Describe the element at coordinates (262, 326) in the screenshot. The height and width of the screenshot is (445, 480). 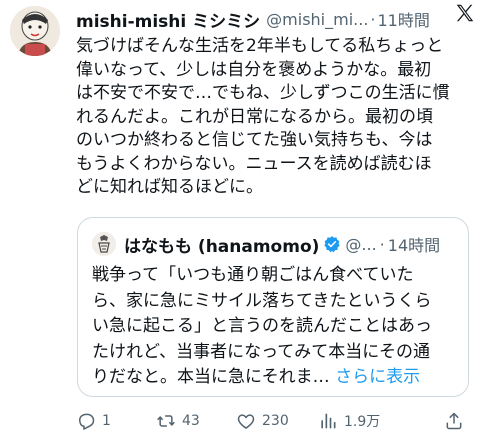
I see `quoted-body-line: い急に起こる」と言うのを読んだことはあっ` at that location.